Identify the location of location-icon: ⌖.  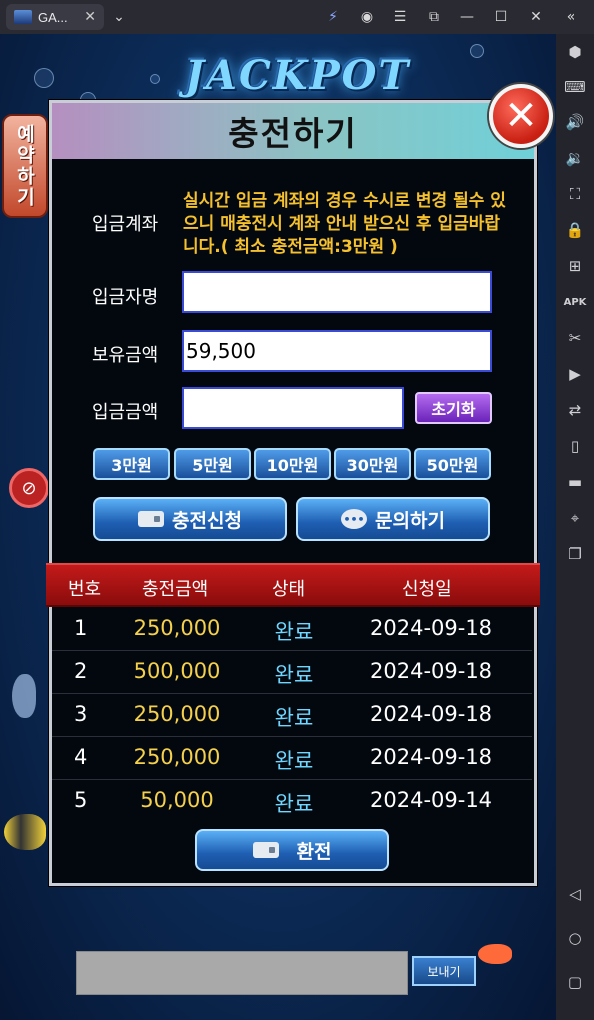
(575, 518).